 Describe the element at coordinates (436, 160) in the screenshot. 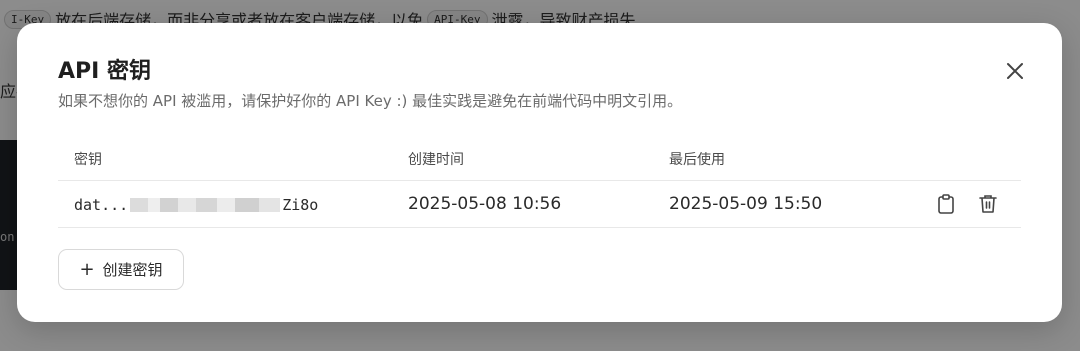

I see `column-header-created: 创建时间` at that location.